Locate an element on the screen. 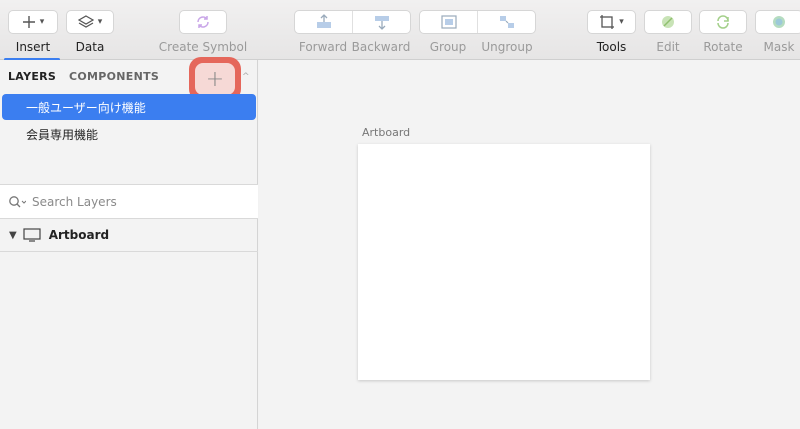 The image size is (800, 429). group-button is located at coordinates (448, 22).